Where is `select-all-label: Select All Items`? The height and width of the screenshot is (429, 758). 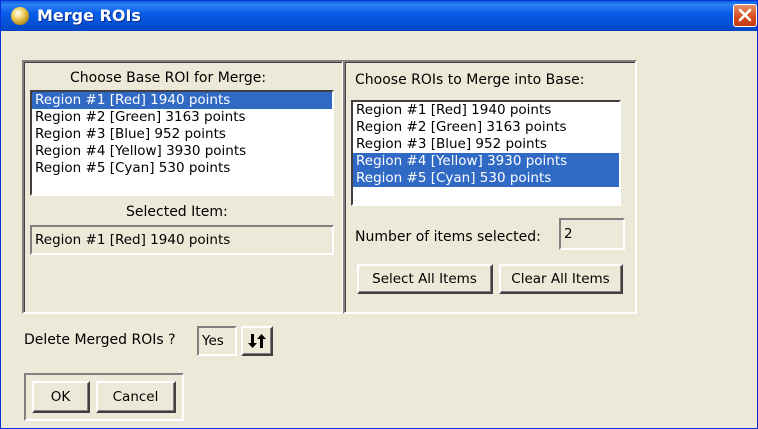
select-all-label: Select All Items is located at coordinates (424, 278).